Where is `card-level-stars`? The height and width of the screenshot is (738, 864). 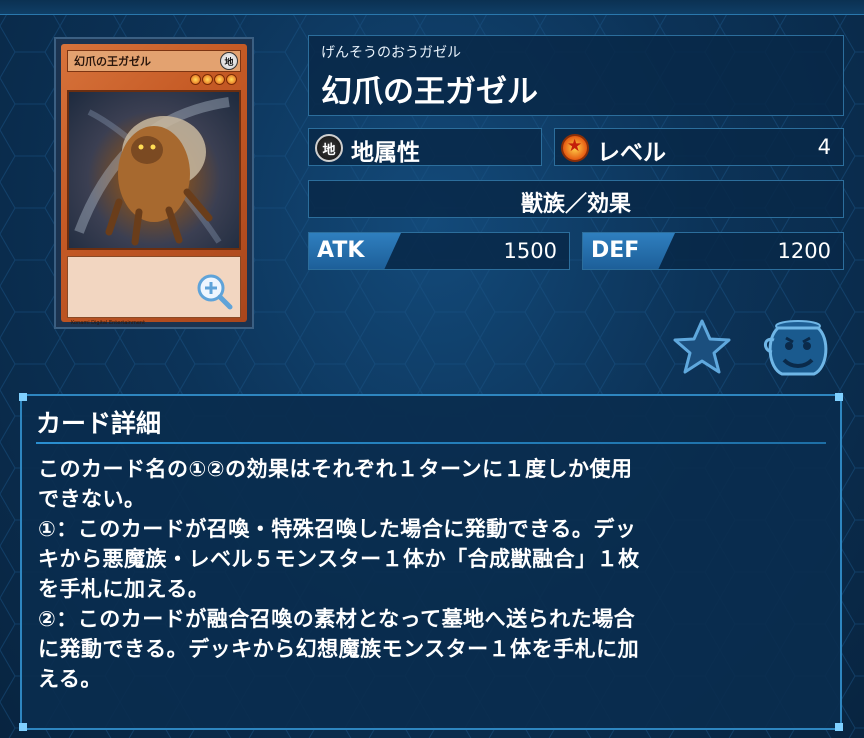
card-level-stars is located at coordinates (154, 81).